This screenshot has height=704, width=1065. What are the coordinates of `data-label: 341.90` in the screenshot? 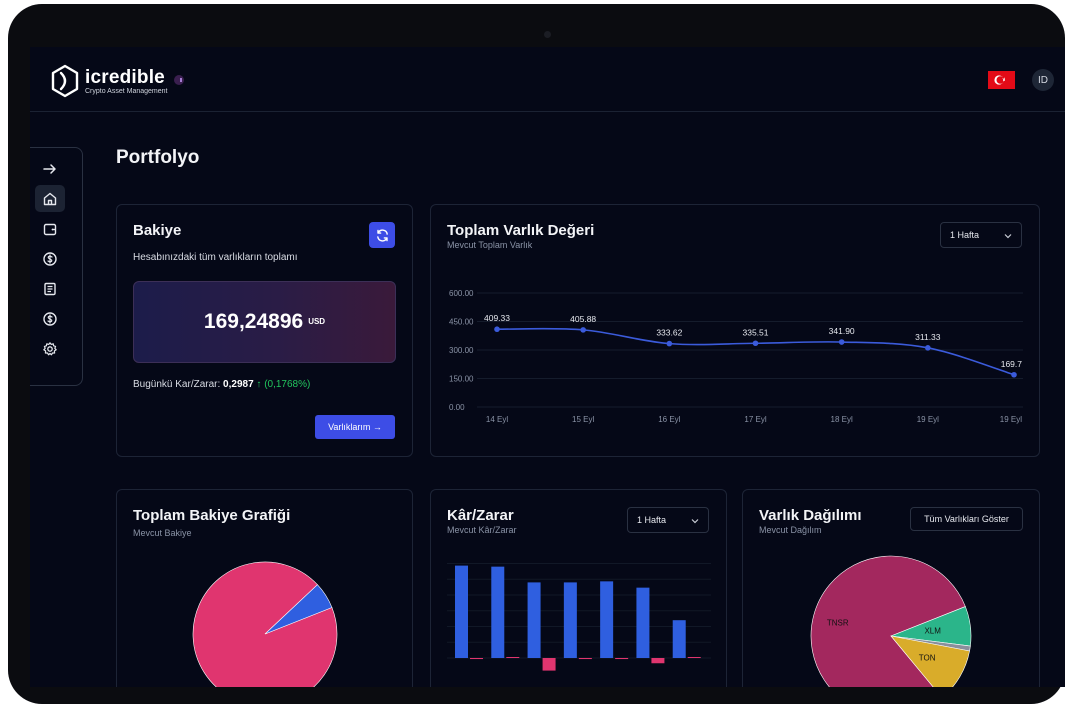 It's located at (842, 331).